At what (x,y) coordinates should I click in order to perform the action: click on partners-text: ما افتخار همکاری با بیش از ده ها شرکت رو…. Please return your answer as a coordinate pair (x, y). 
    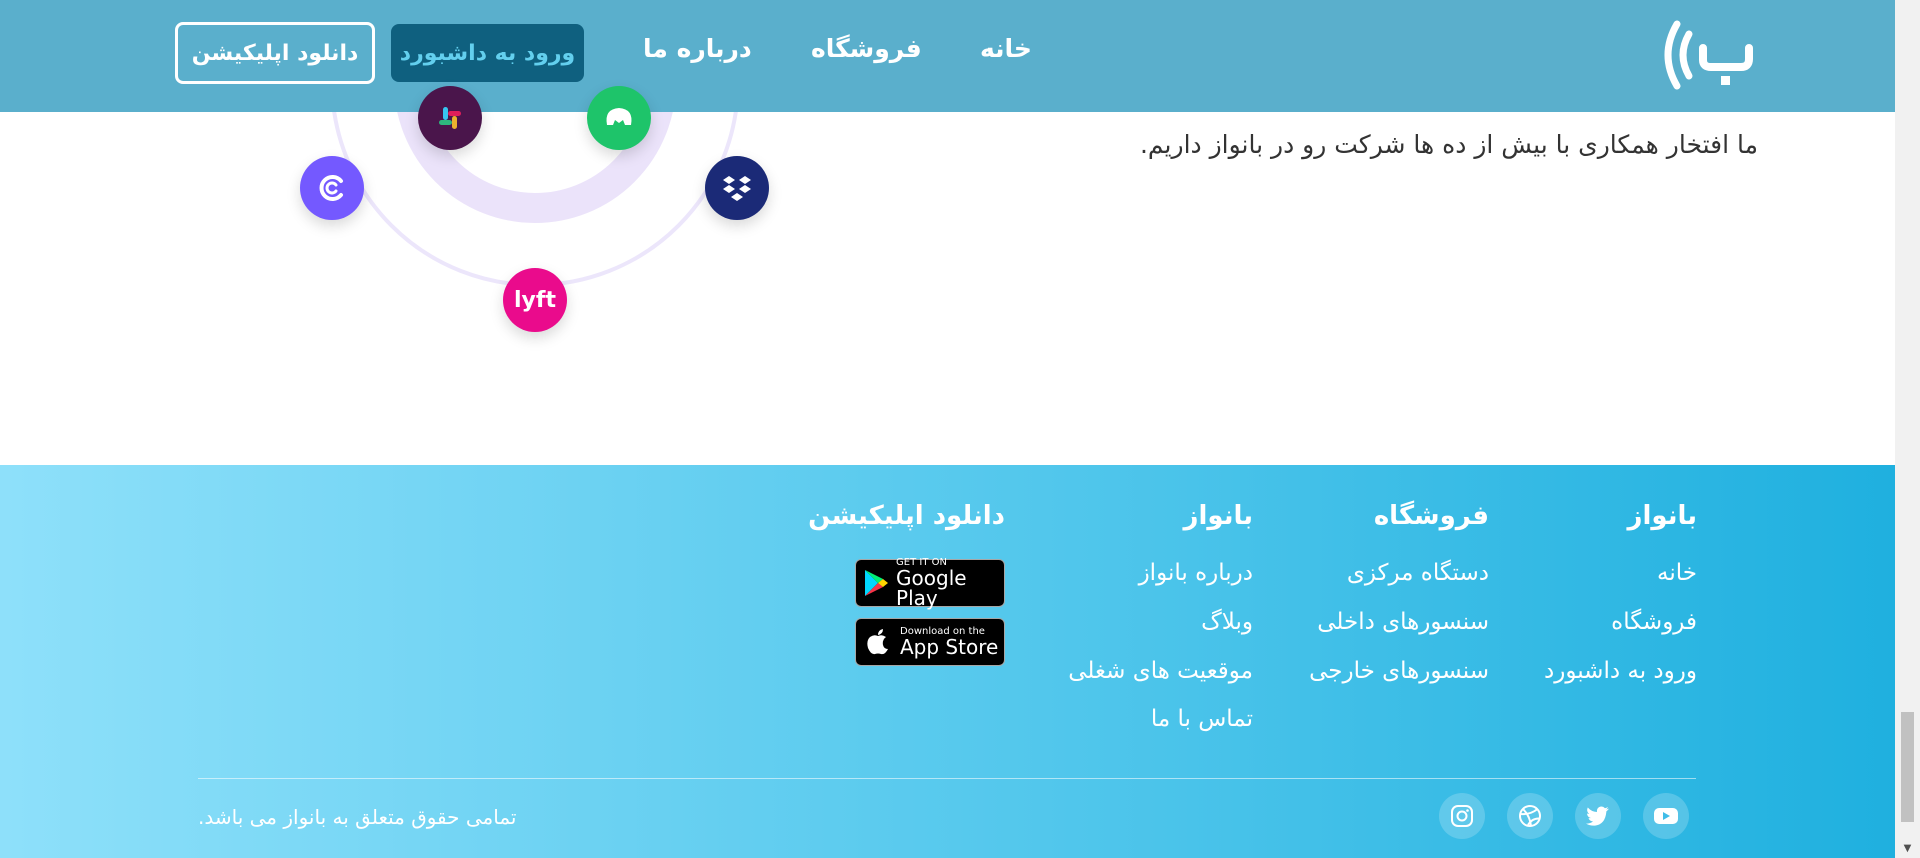
    Looking at the image, I should click on (1448, 144).